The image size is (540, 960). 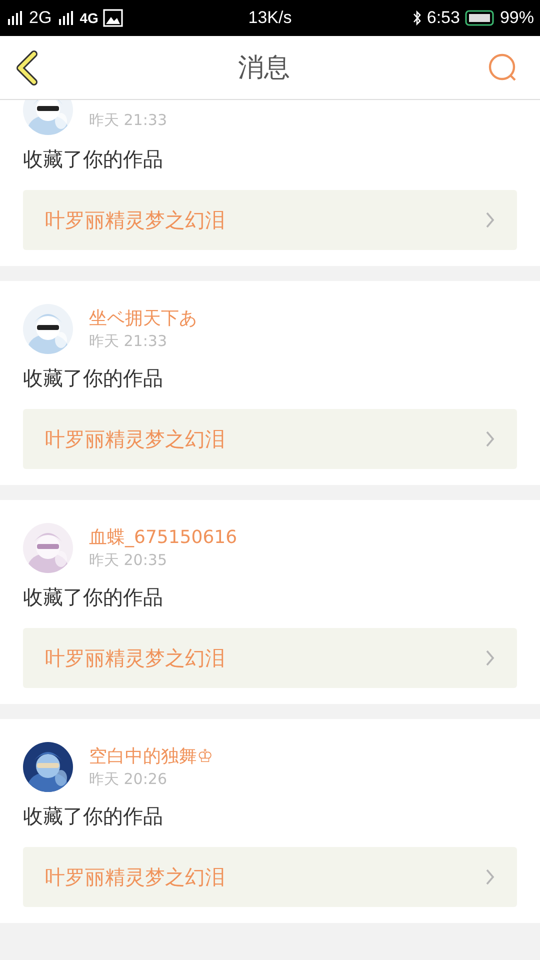 What do you see at coordinates (40, 18) in the screenshot?
I see `network-label: 2G` at bounding box center [40, 18].